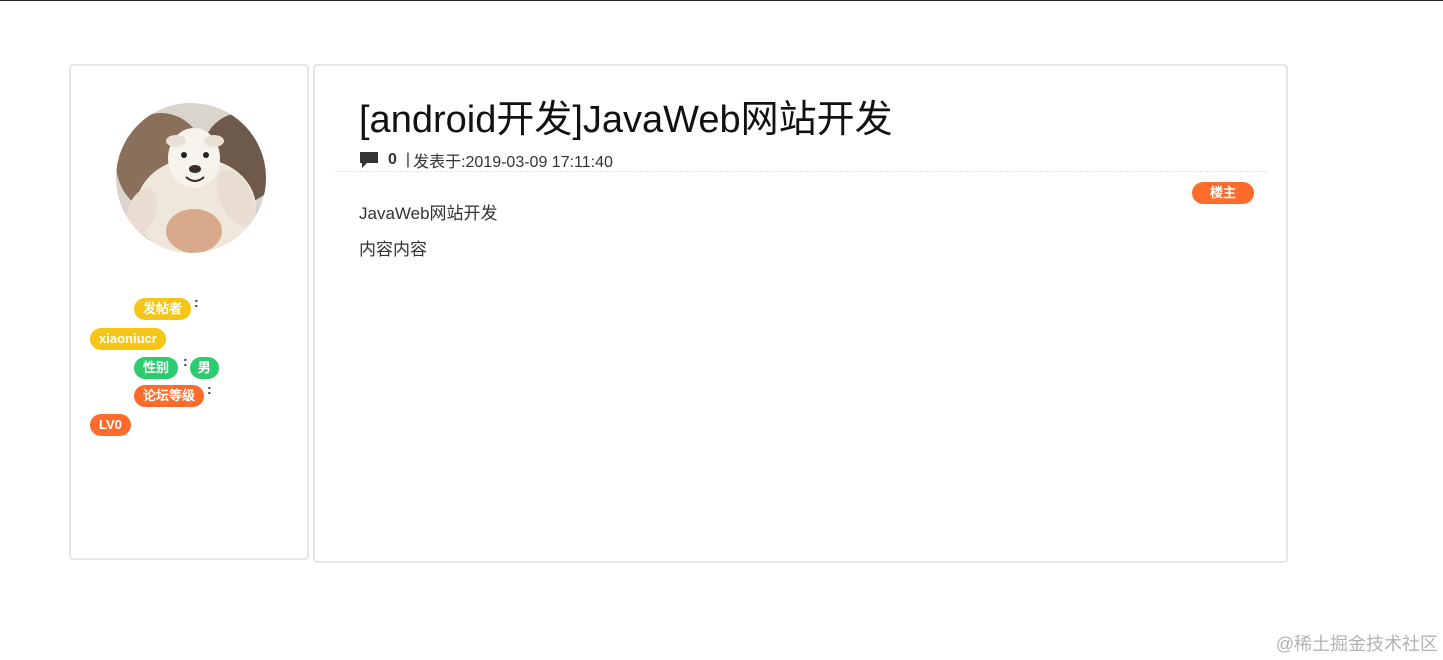 This screenshot has width=1443, height=660. I want to click on author-avatar, so click(191, 178).